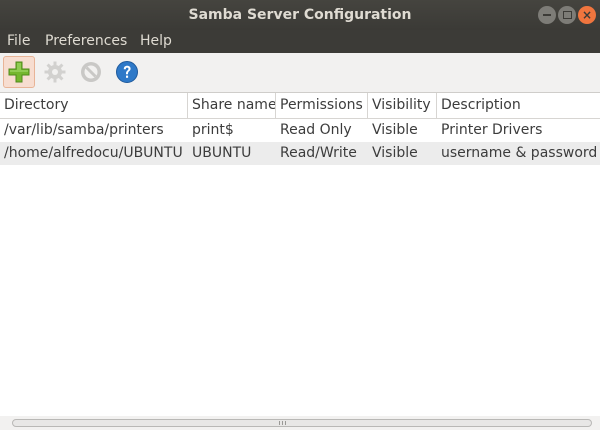  I want to click on cell-share-name: print$, so click(213, 130).